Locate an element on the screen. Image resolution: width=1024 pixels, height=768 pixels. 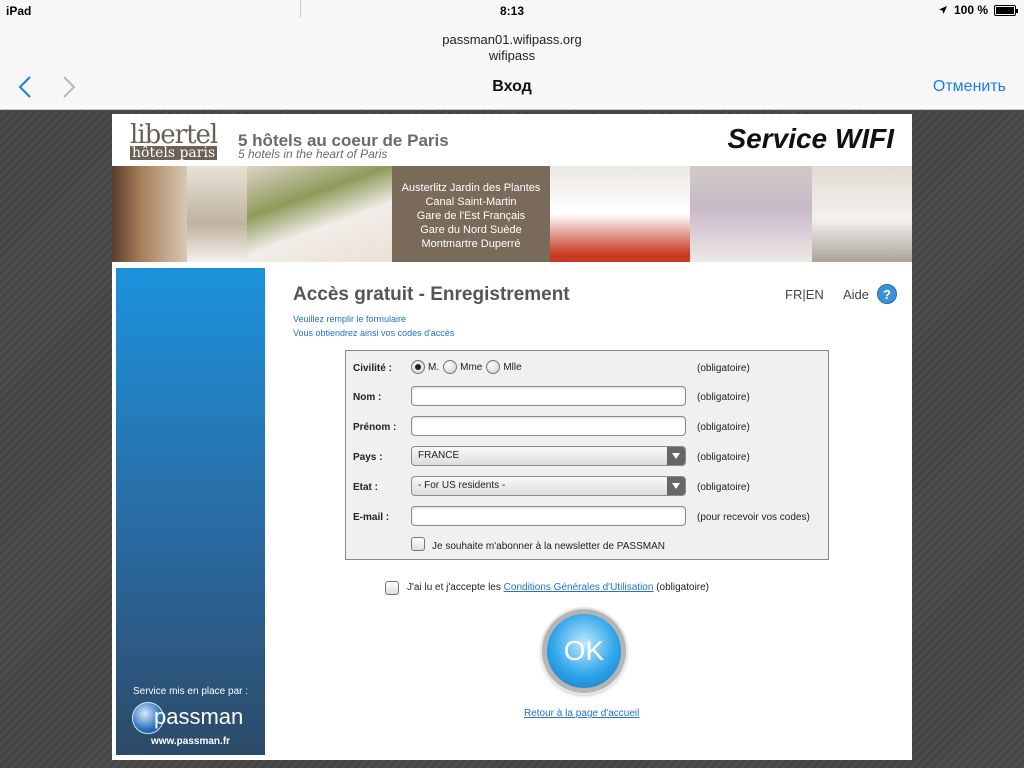
libertel-logo: libertel hôtels paris is located at coordinates (179, 142).